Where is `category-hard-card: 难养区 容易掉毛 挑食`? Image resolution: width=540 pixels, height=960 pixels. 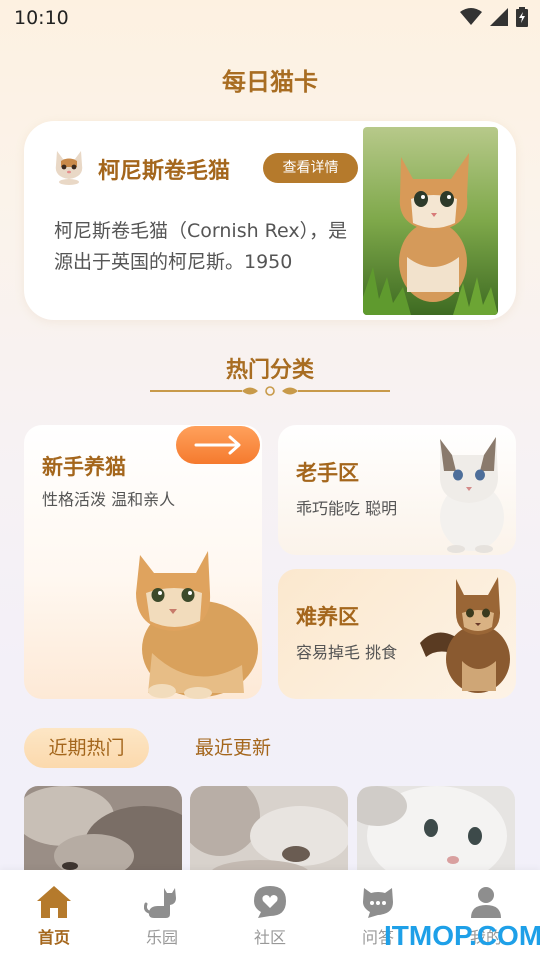
category-hard-card: 难养区 容易掉毛 挑食 is located at coordinates (397, 634).